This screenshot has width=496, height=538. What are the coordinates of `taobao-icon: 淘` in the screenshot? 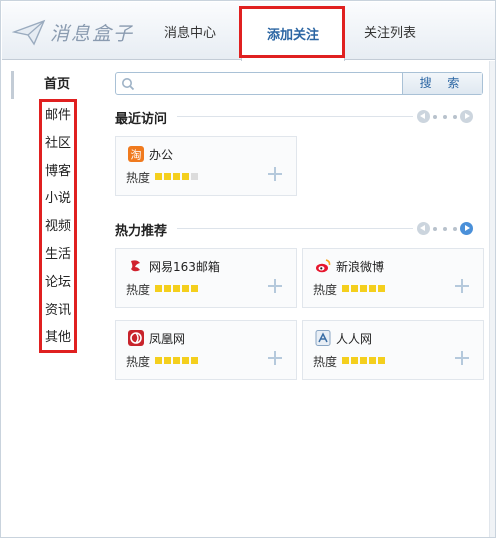 It's located at (136, 154).